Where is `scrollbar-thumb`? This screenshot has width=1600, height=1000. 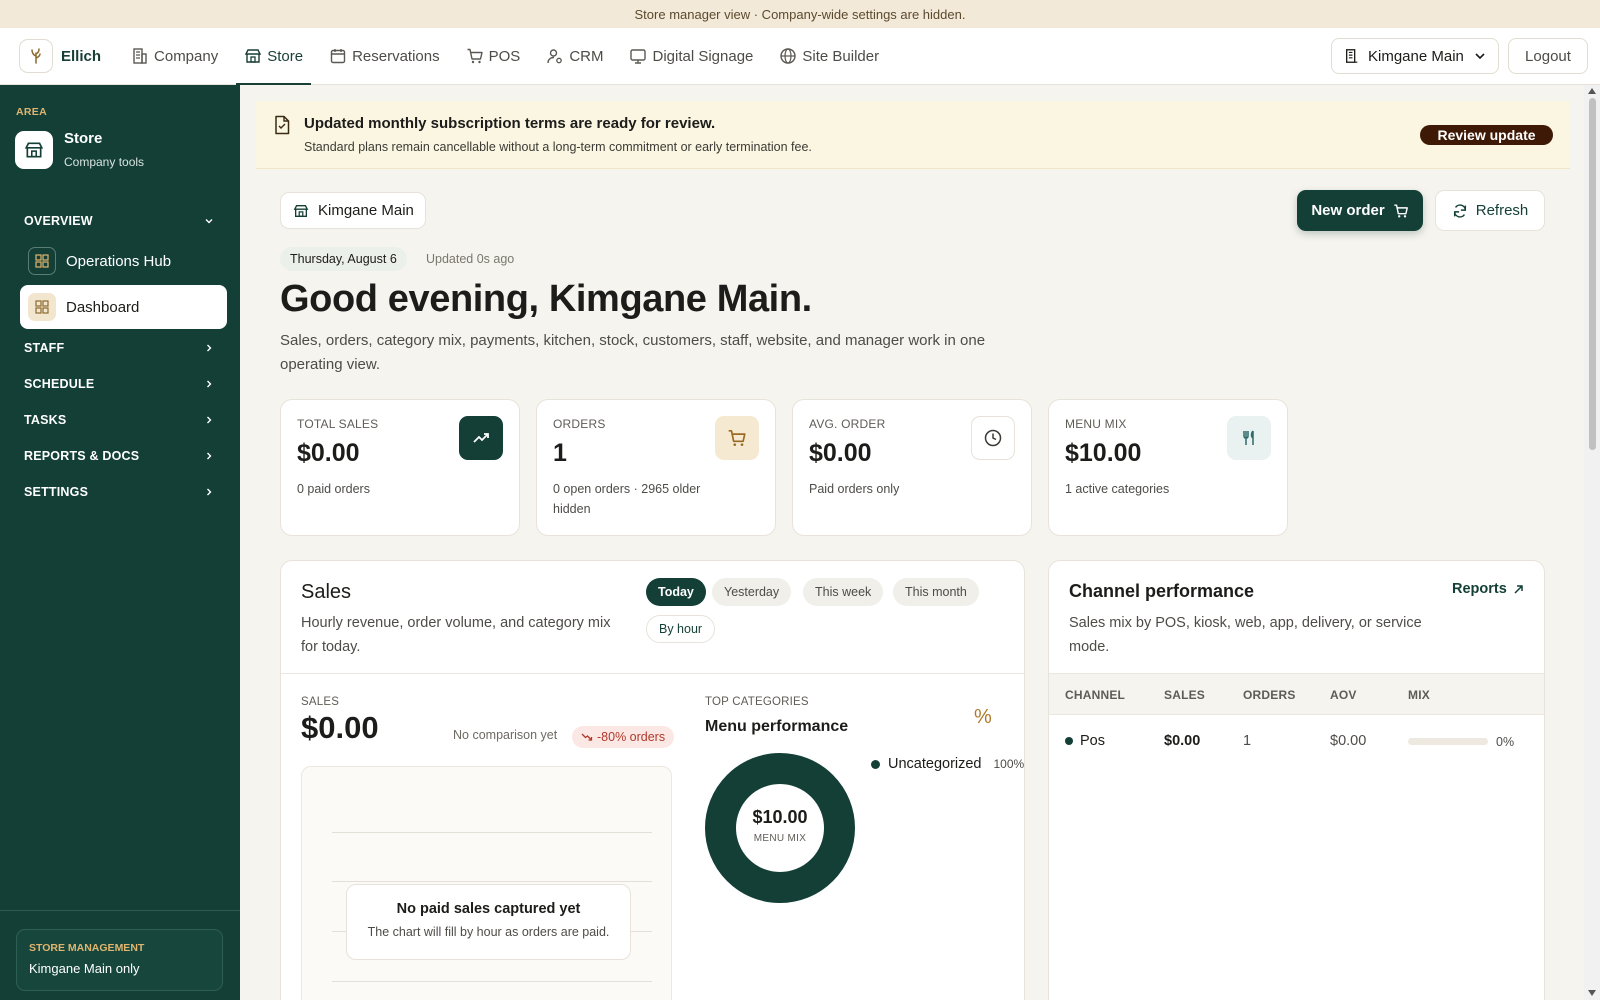 scrollbar-thumb is located at coordinates (1592, 274).